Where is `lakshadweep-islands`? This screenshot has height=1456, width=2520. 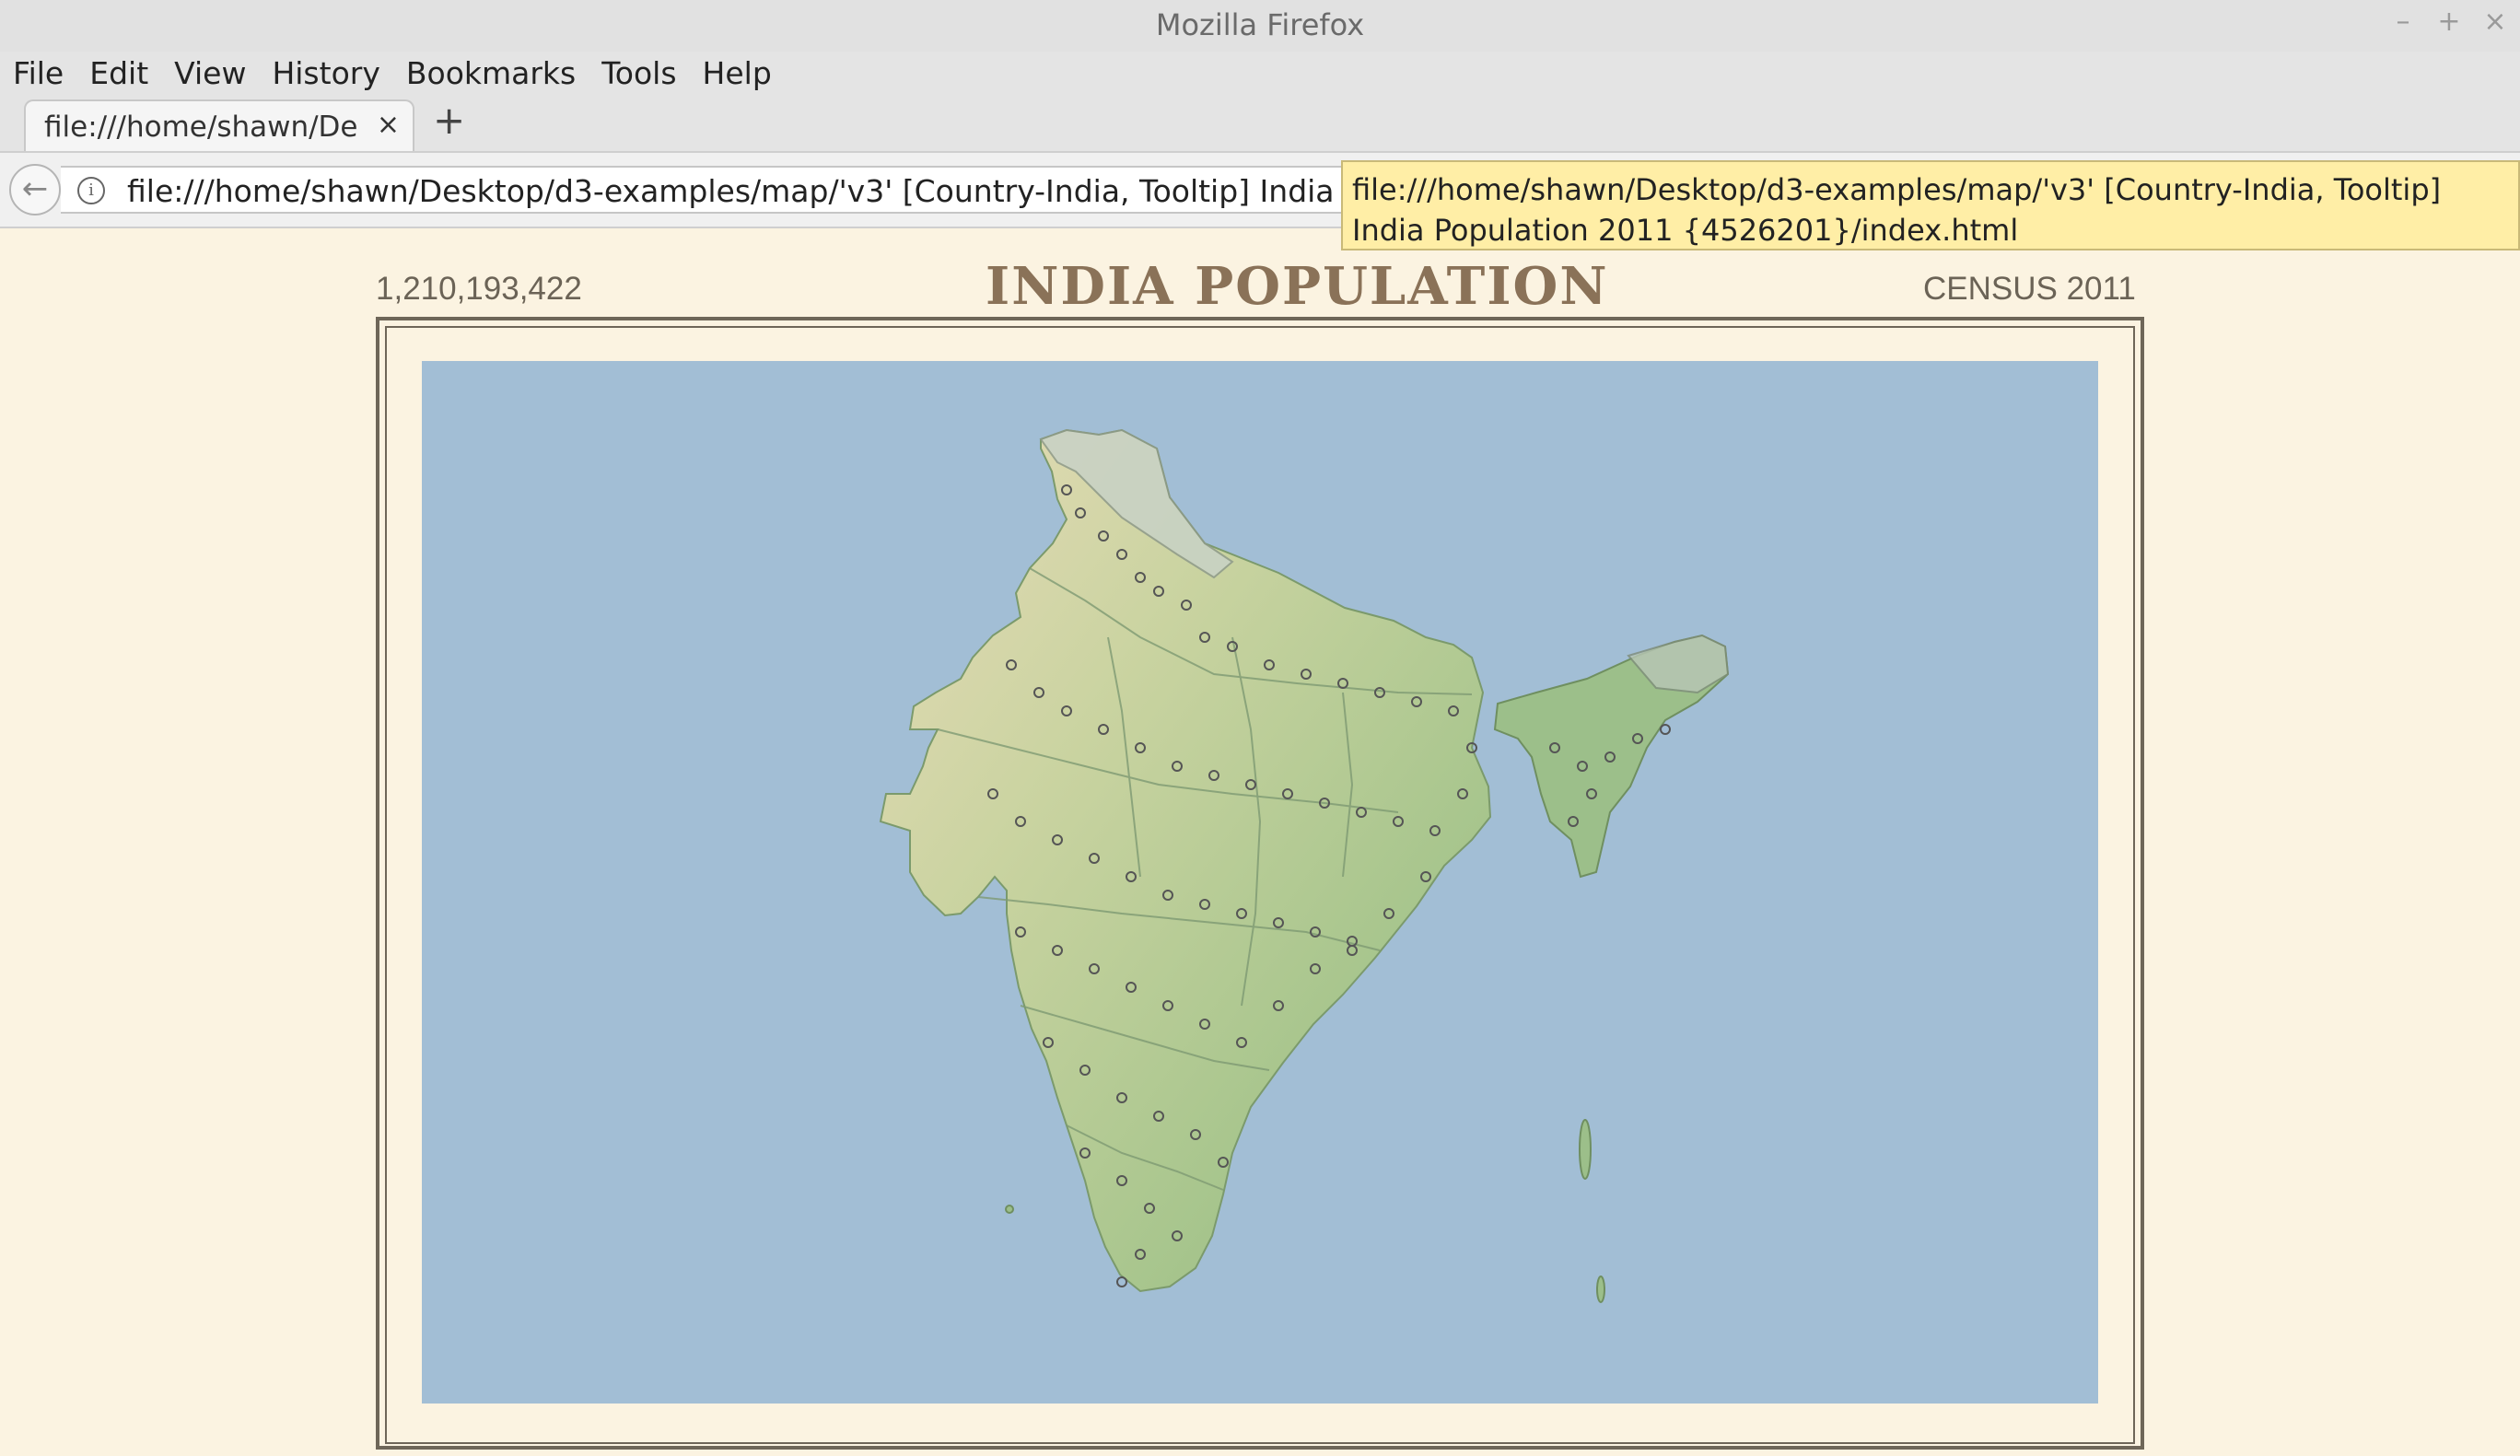
lakshadweep-islands is located at coordinates (1009, 1209).